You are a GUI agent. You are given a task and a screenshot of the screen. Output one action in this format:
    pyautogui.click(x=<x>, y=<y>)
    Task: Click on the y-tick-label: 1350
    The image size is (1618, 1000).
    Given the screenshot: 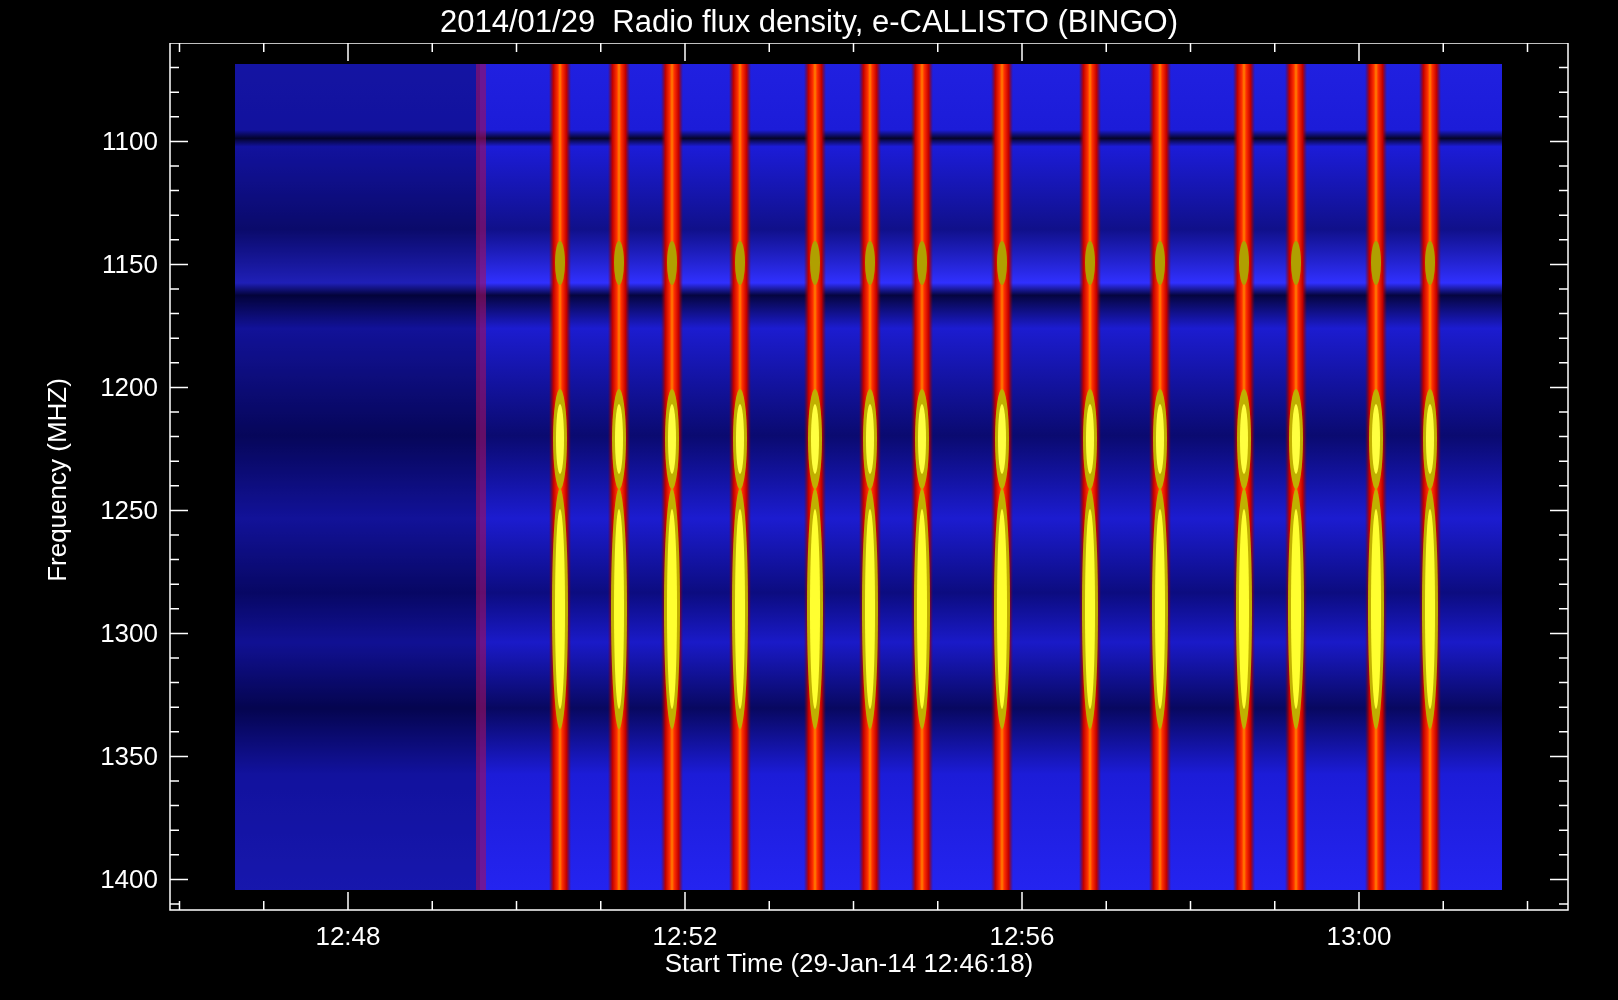 What is the action you would take?
    pyautogui.click(x=129, y=756)
    